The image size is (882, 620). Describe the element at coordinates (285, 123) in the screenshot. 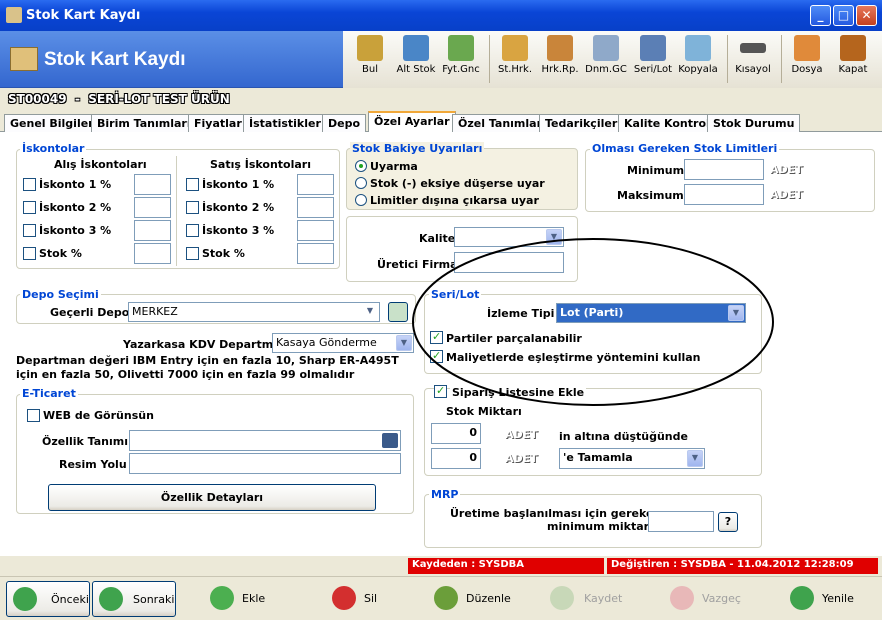

I see `tab-istatistikler: İstatistikler` at that location.